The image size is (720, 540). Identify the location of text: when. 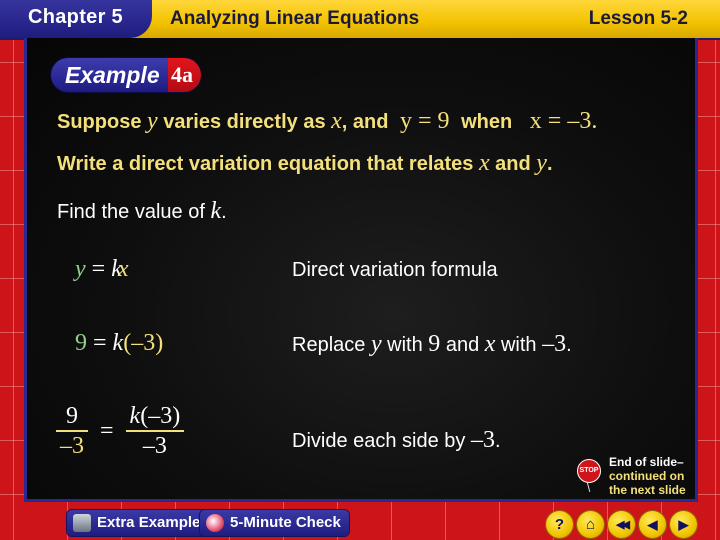
(489, 122).